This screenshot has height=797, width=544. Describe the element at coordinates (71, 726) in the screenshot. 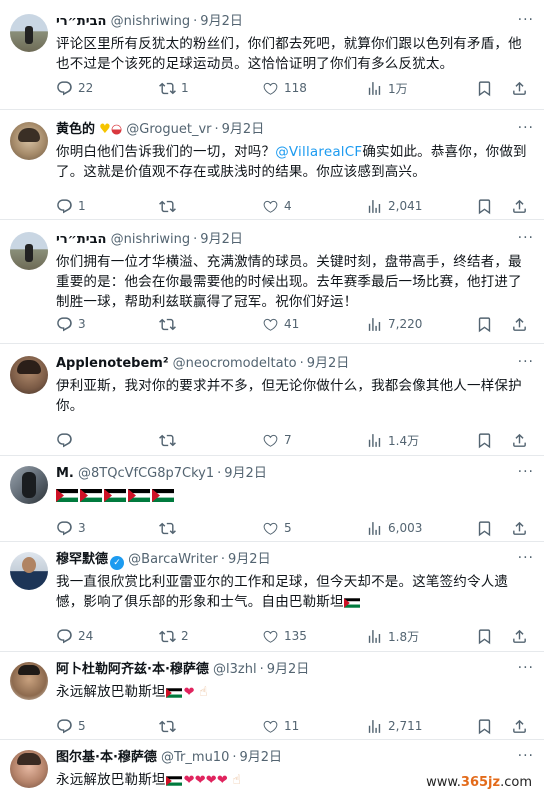

I see `reply-button: 5` at that location.